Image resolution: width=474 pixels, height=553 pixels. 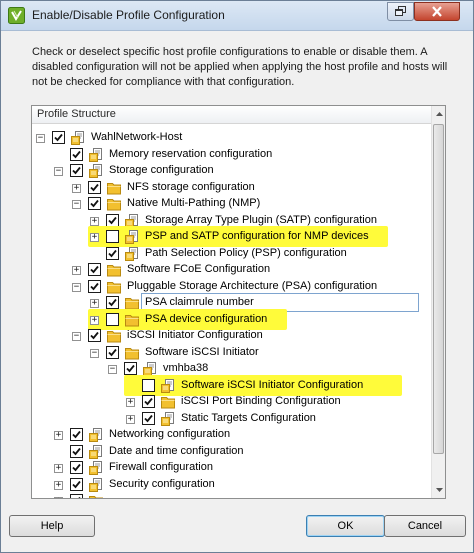 What do you see at coordinates (231, 336) in the screenshot?
I see `tree-row: − iSCSI Initiator Configuration` at bounding box center [231, 336].